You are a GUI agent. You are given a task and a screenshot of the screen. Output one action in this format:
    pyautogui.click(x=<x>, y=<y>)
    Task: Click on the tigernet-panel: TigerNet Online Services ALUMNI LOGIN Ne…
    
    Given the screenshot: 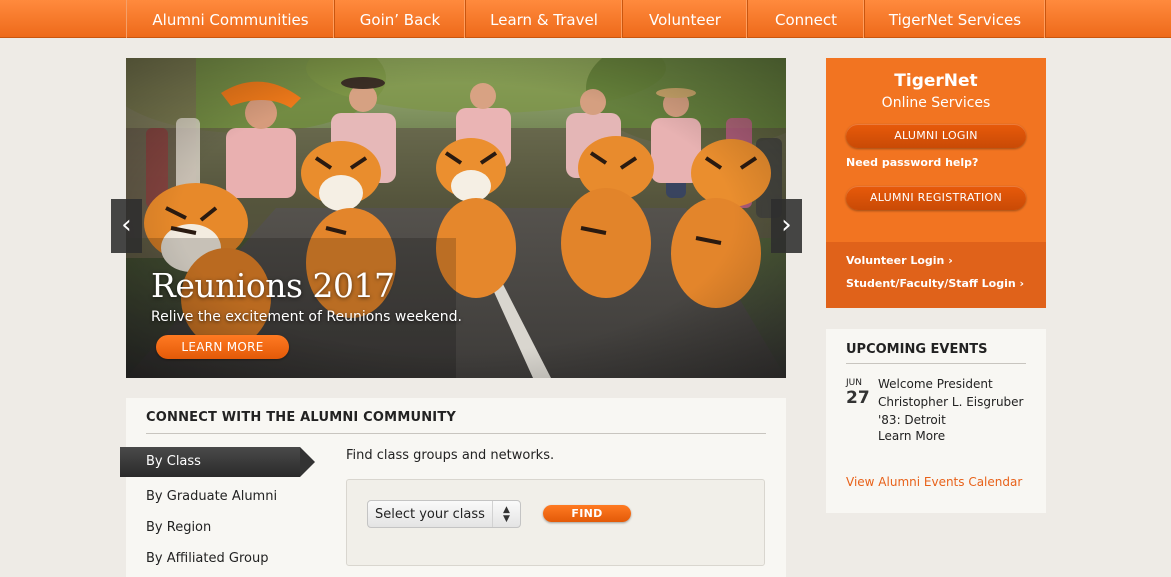 What is the action you would take?
    pyautogui.click(x=936, y=183)
    